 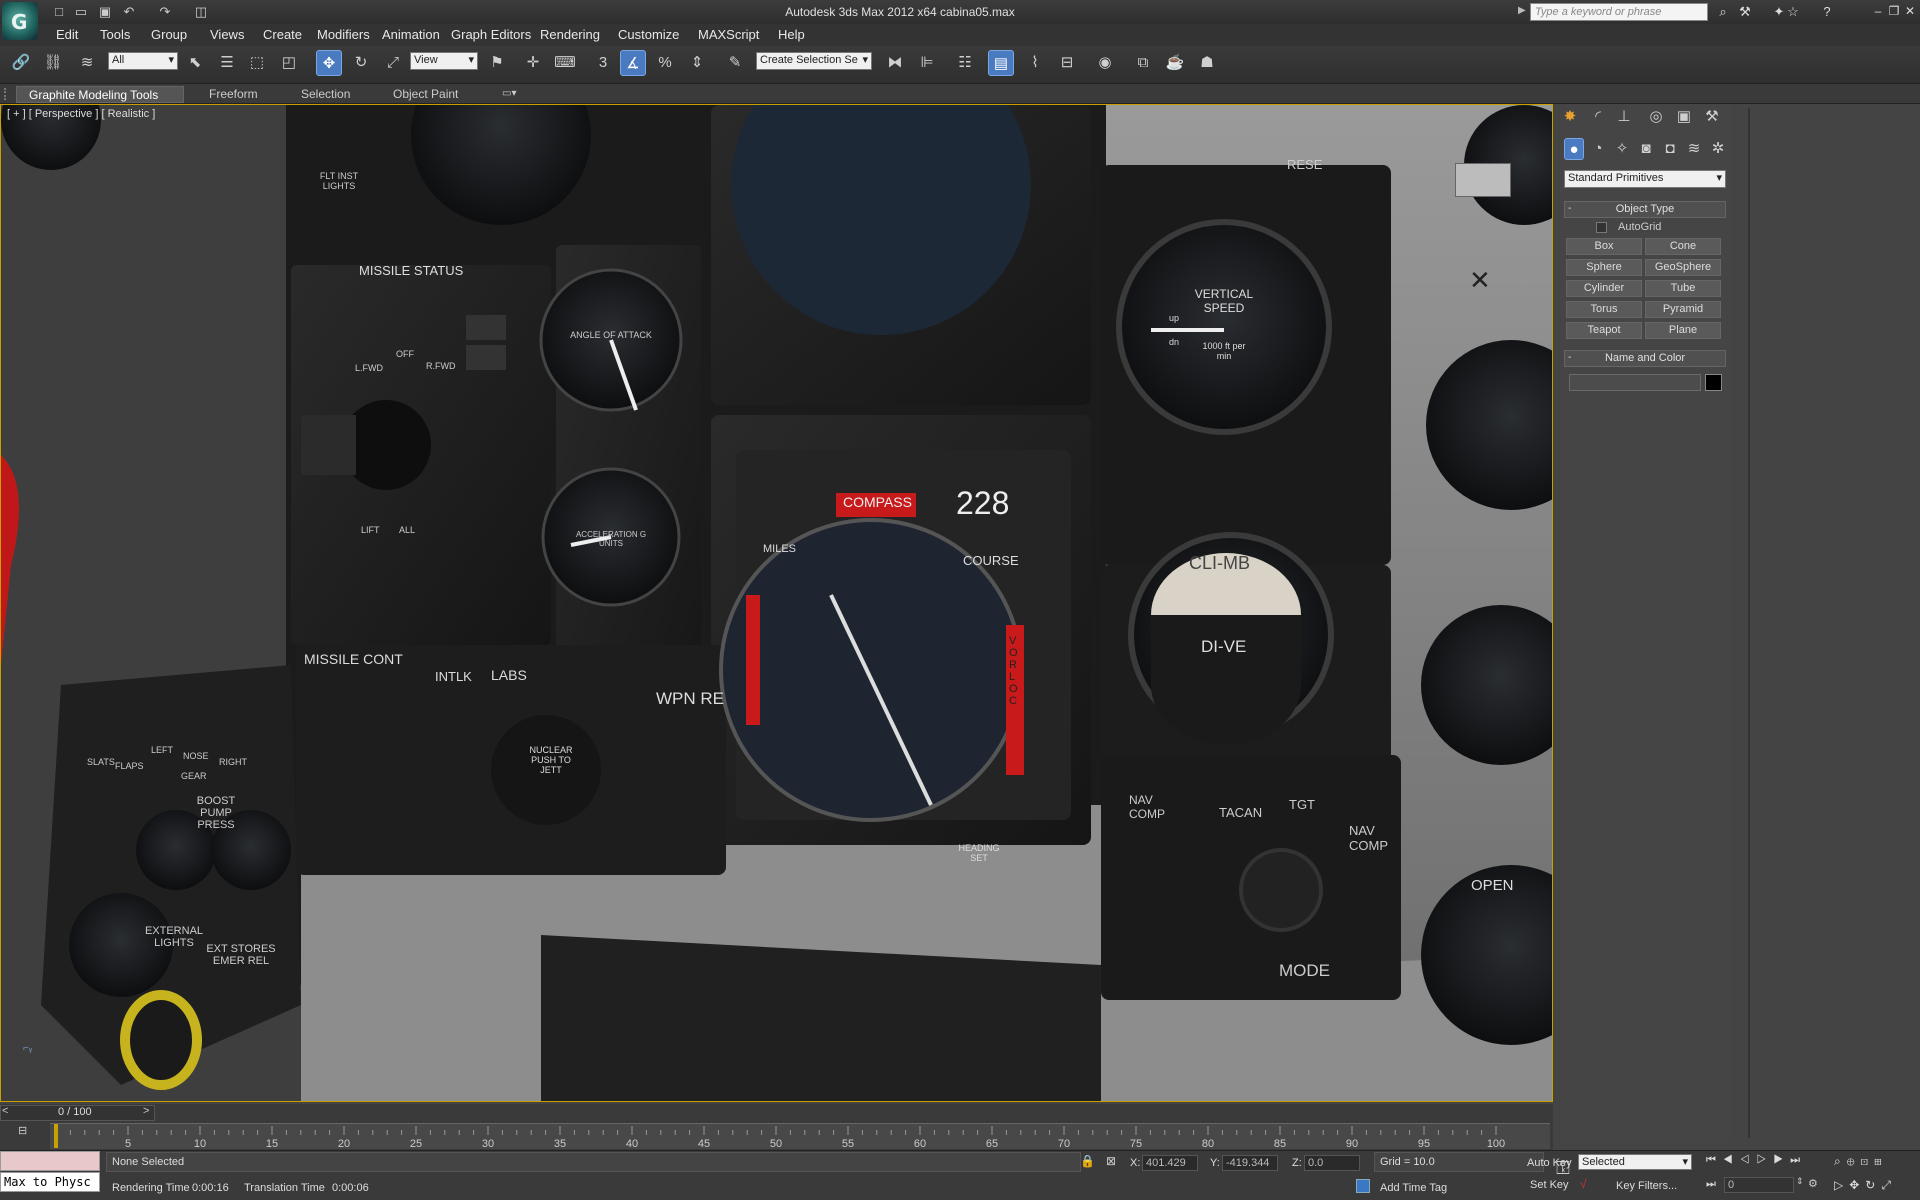 I want to click on pivot-center-icon: ⚑, so click(x=497, y=63).